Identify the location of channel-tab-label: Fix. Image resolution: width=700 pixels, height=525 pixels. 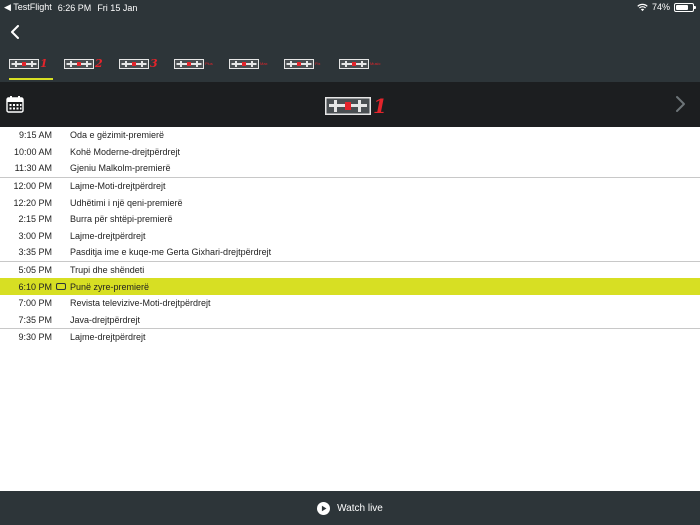
(318, 63).